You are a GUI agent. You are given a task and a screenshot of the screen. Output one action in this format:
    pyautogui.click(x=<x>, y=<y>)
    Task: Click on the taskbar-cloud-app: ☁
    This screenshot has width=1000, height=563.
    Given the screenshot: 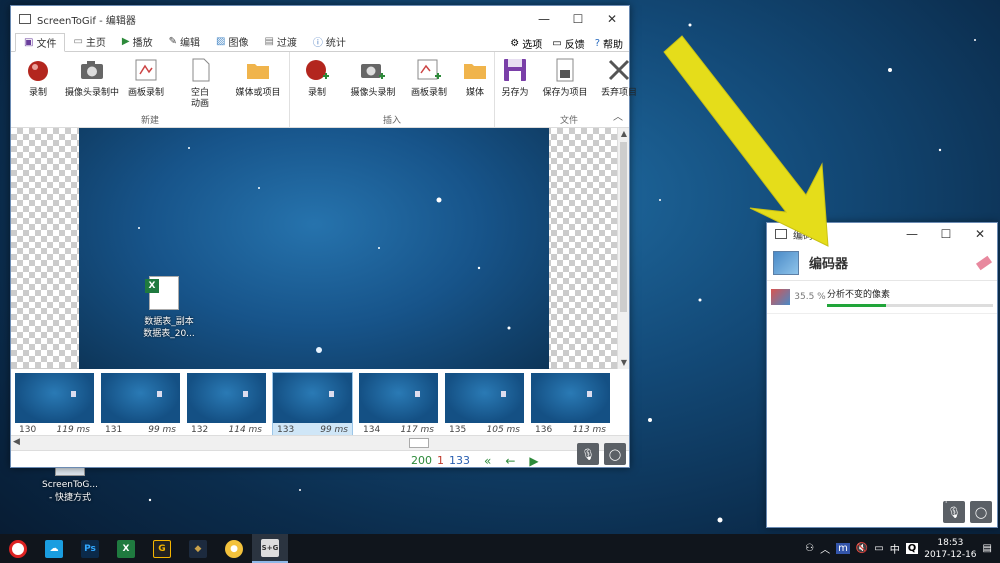 What is the action you would take?
    pyautogui.click(x=54, y=548)
    